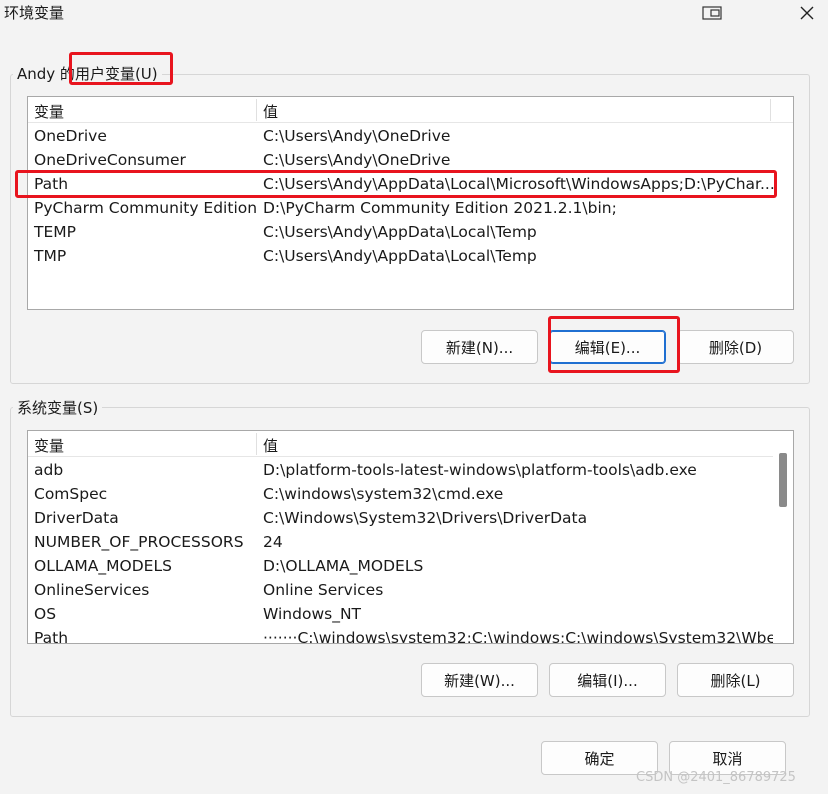  I want to click on variable-name: TEMP, so click(55, 232).